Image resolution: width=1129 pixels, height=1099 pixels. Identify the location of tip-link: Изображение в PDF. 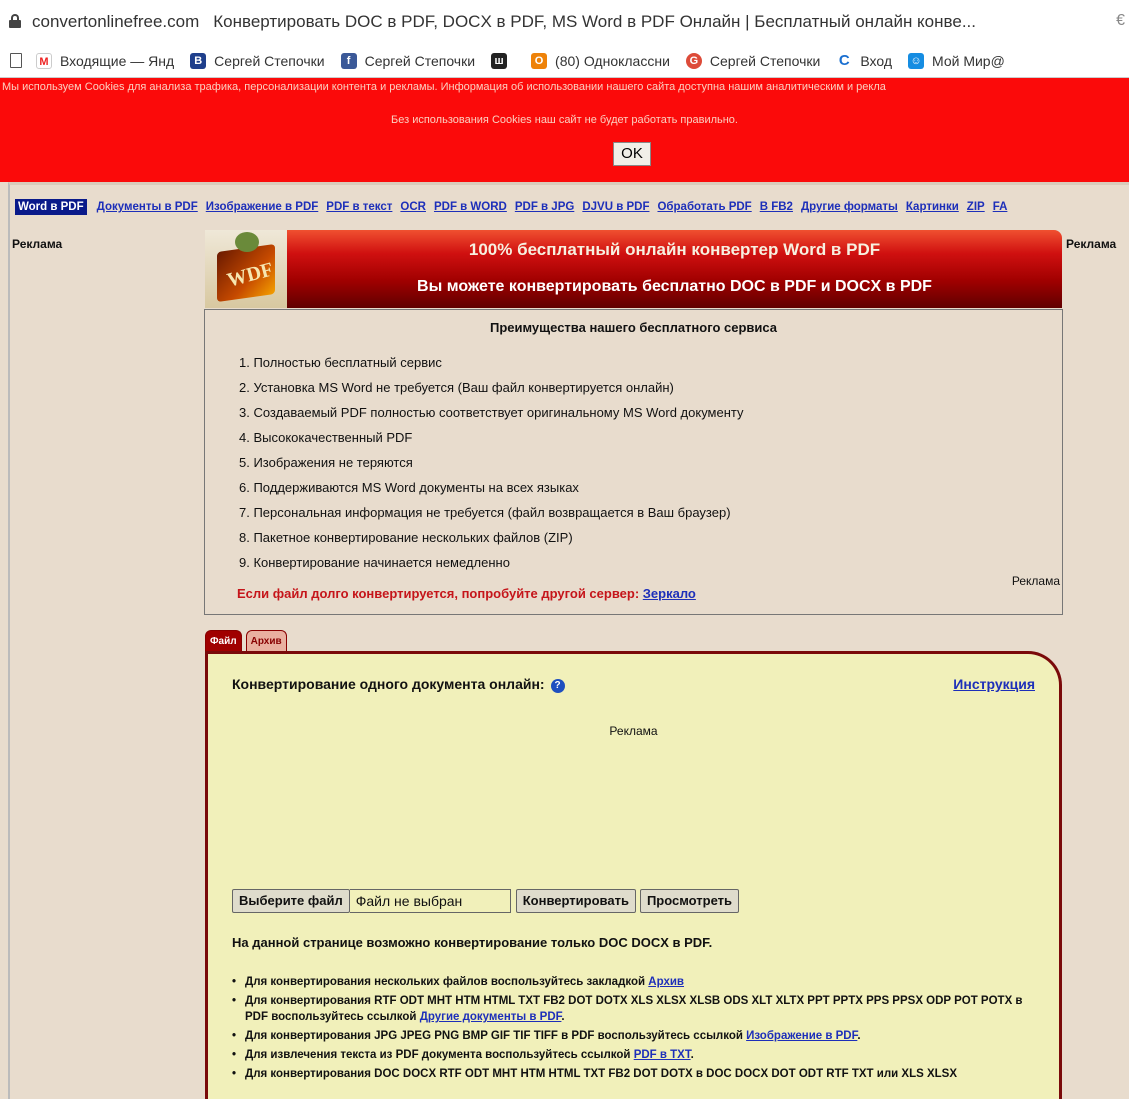
(801, 1036).